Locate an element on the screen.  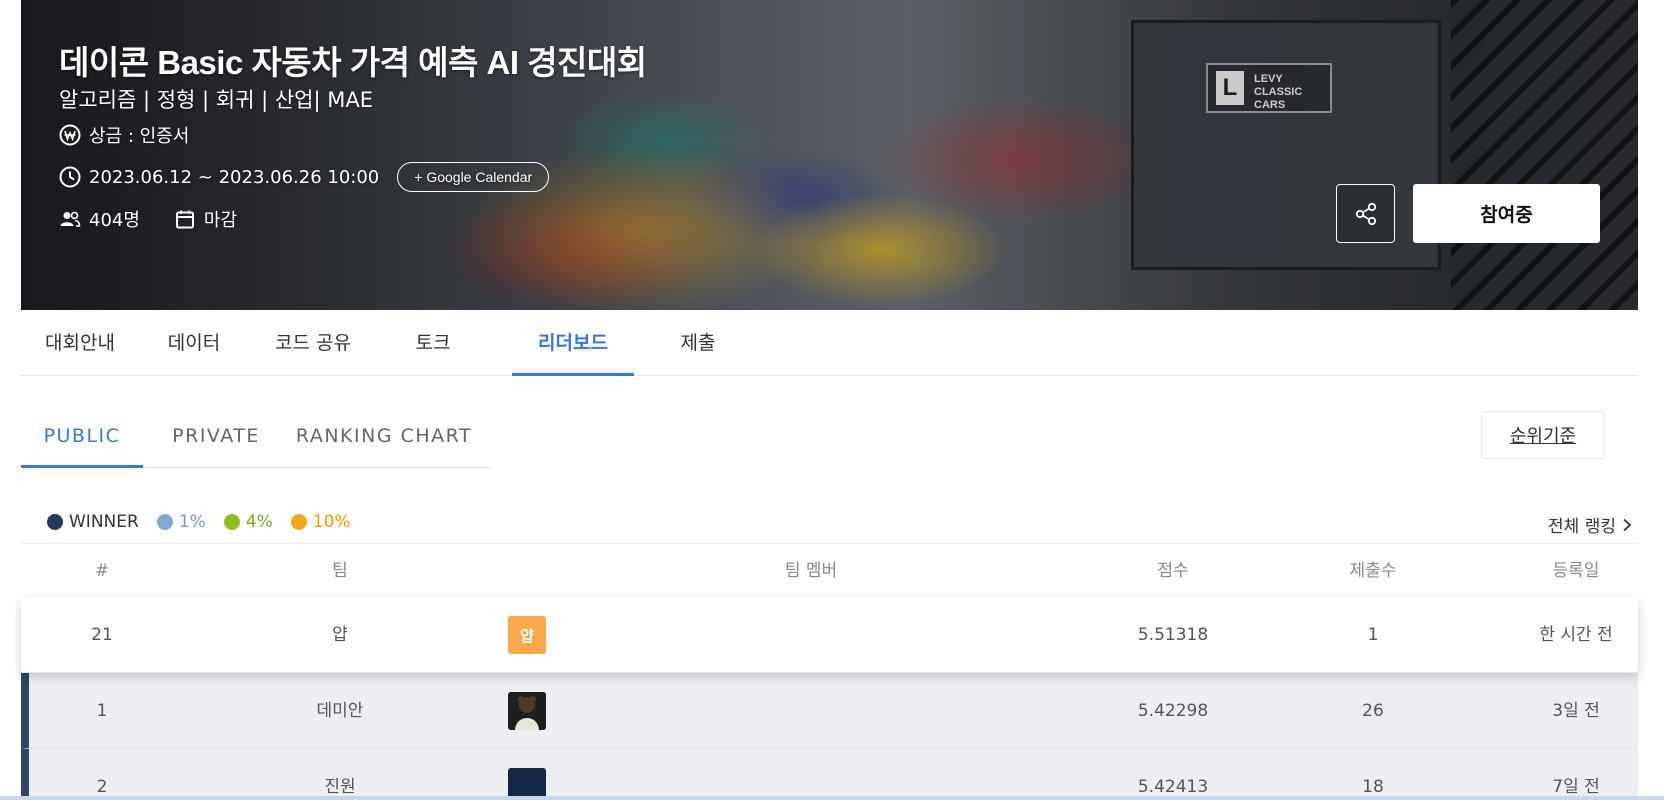
tab-data: 데이터 is located at coordinates (194, 343).